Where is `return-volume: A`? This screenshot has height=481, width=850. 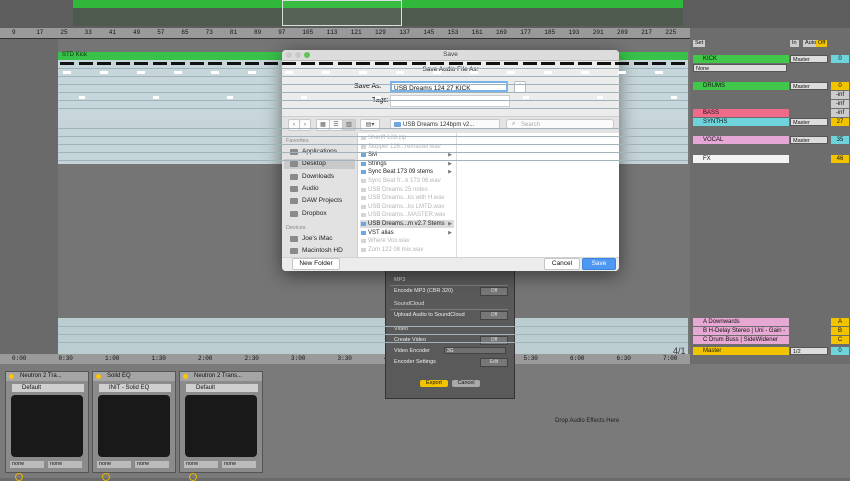
return-volume: A is located at coordinates (840, 322).